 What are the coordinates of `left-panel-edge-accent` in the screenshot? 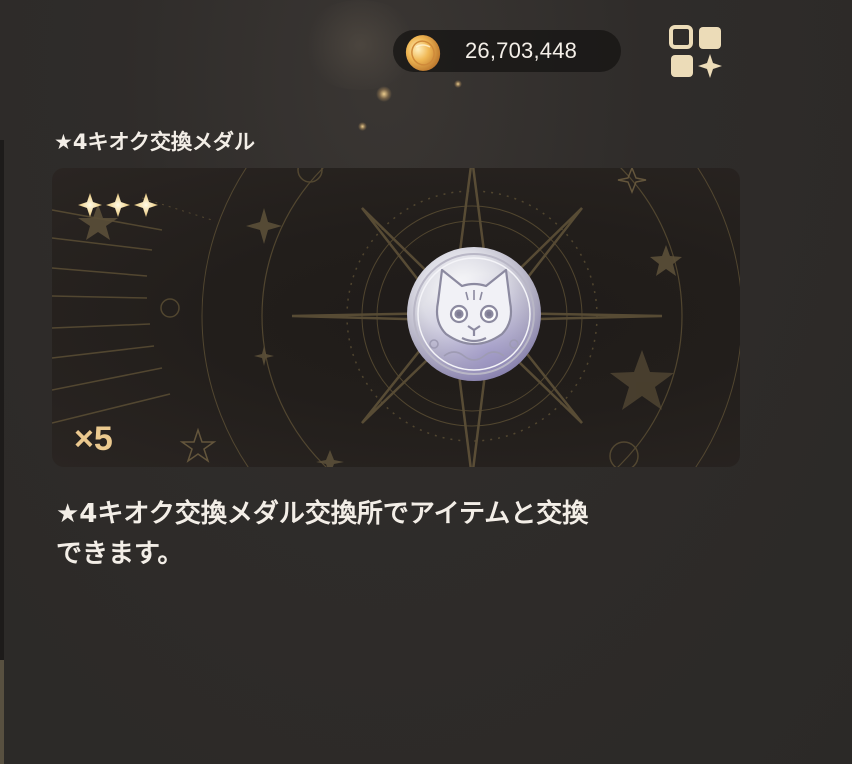 It's located at (2, 712).